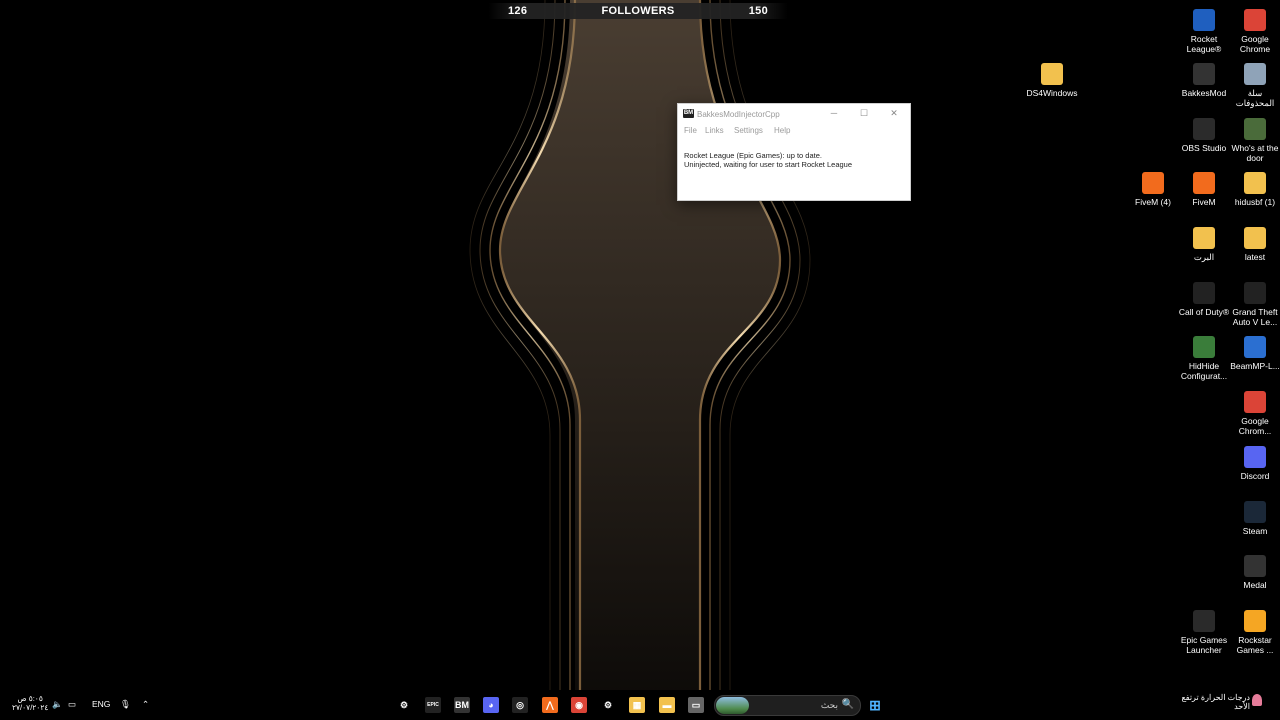 This screenshot has width=1280, height=720. Describe the element at coordinates (638, 11) in the screenshot. I see `followers-title: FOLLOWERS` at that location.